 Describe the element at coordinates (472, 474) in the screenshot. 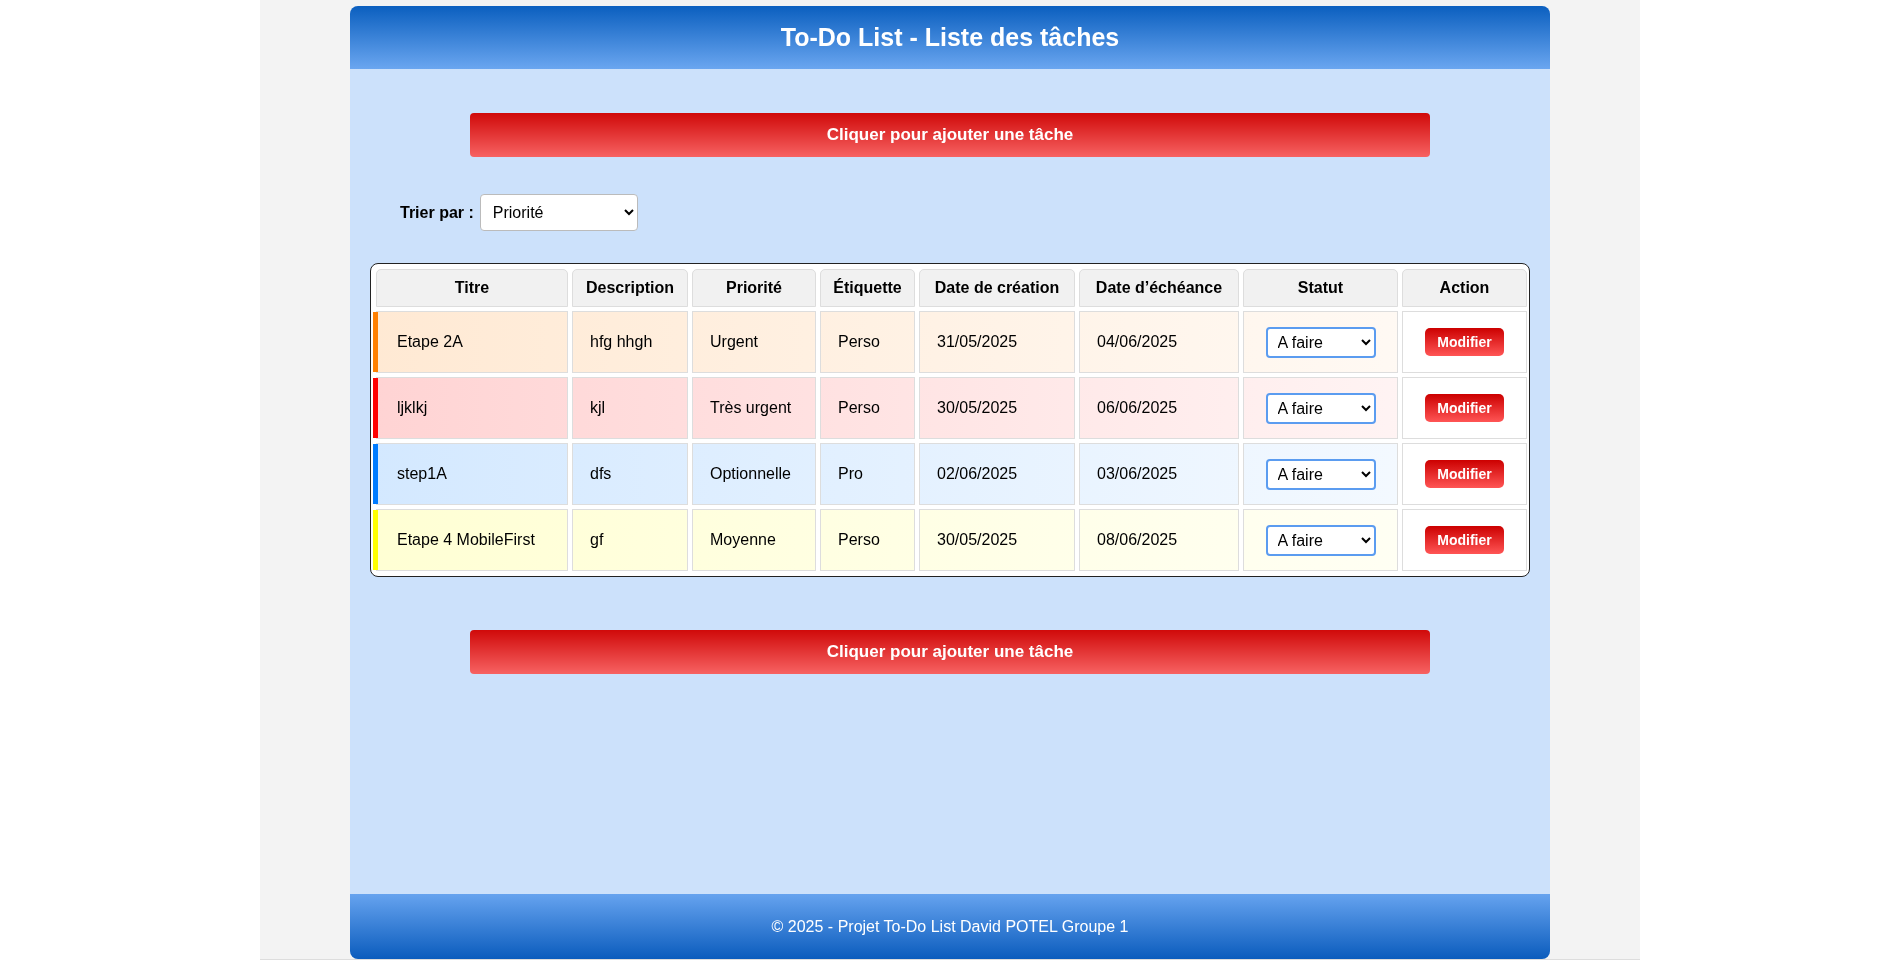

I see `table-cell: step1A` at that location.